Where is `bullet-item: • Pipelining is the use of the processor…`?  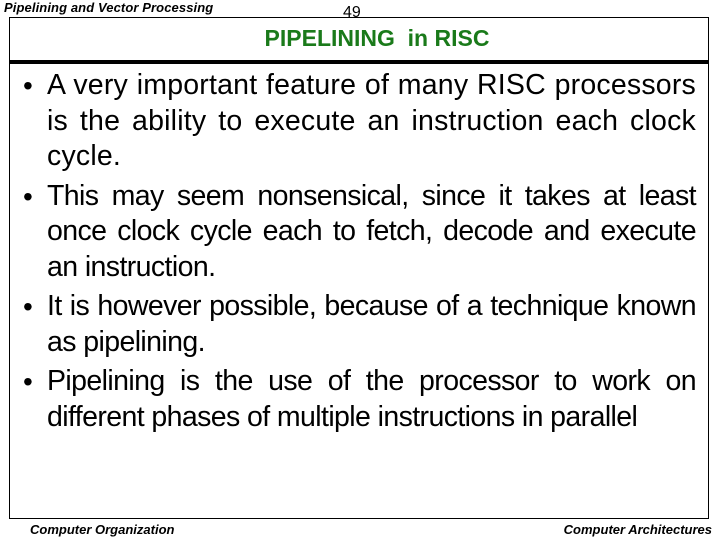
bullet-item: • Pipelining is the use of the processor… is located at coordinates (359, 399).